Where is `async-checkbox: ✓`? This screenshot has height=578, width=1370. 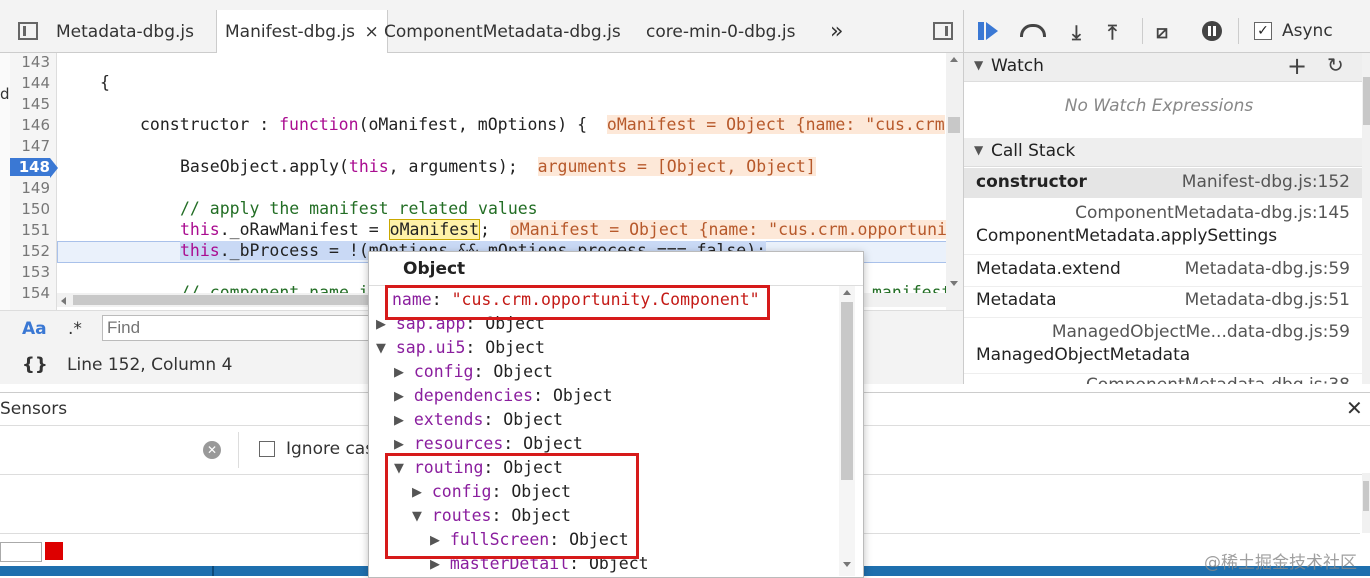
async-checkbox: ✓ is located at coordinates (1263, 31).